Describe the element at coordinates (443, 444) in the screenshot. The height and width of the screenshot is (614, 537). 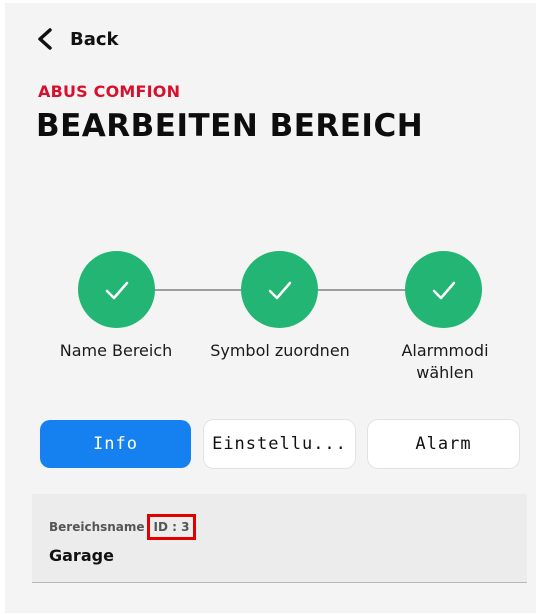
I see `tab-alarm: Alarm` at that location.